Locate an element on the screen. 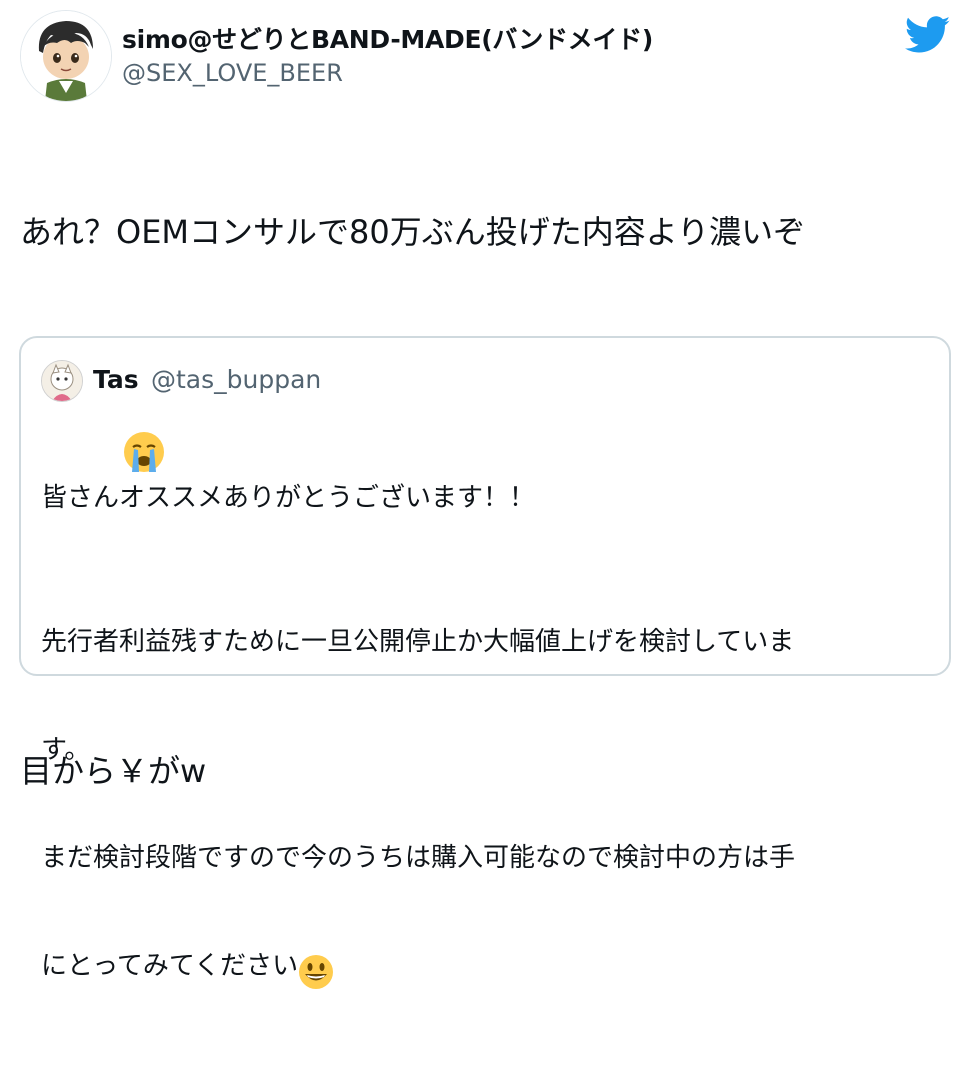 The height and width of the screenshot is (1066, 970). grinning-face-emoji-icon is located at coordinates (316, 974).